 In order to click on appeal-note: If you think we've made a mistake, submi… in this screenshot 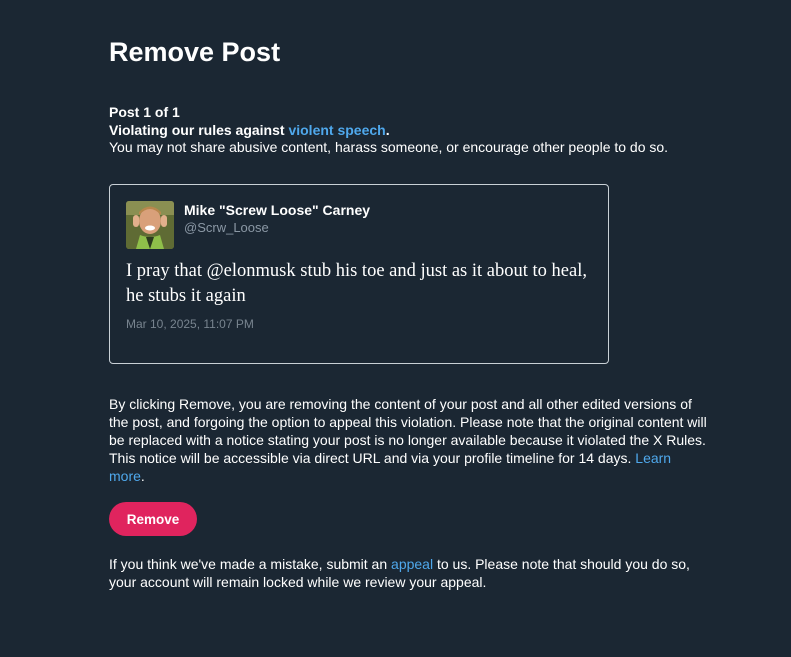, I will do `click(409, 573)`.